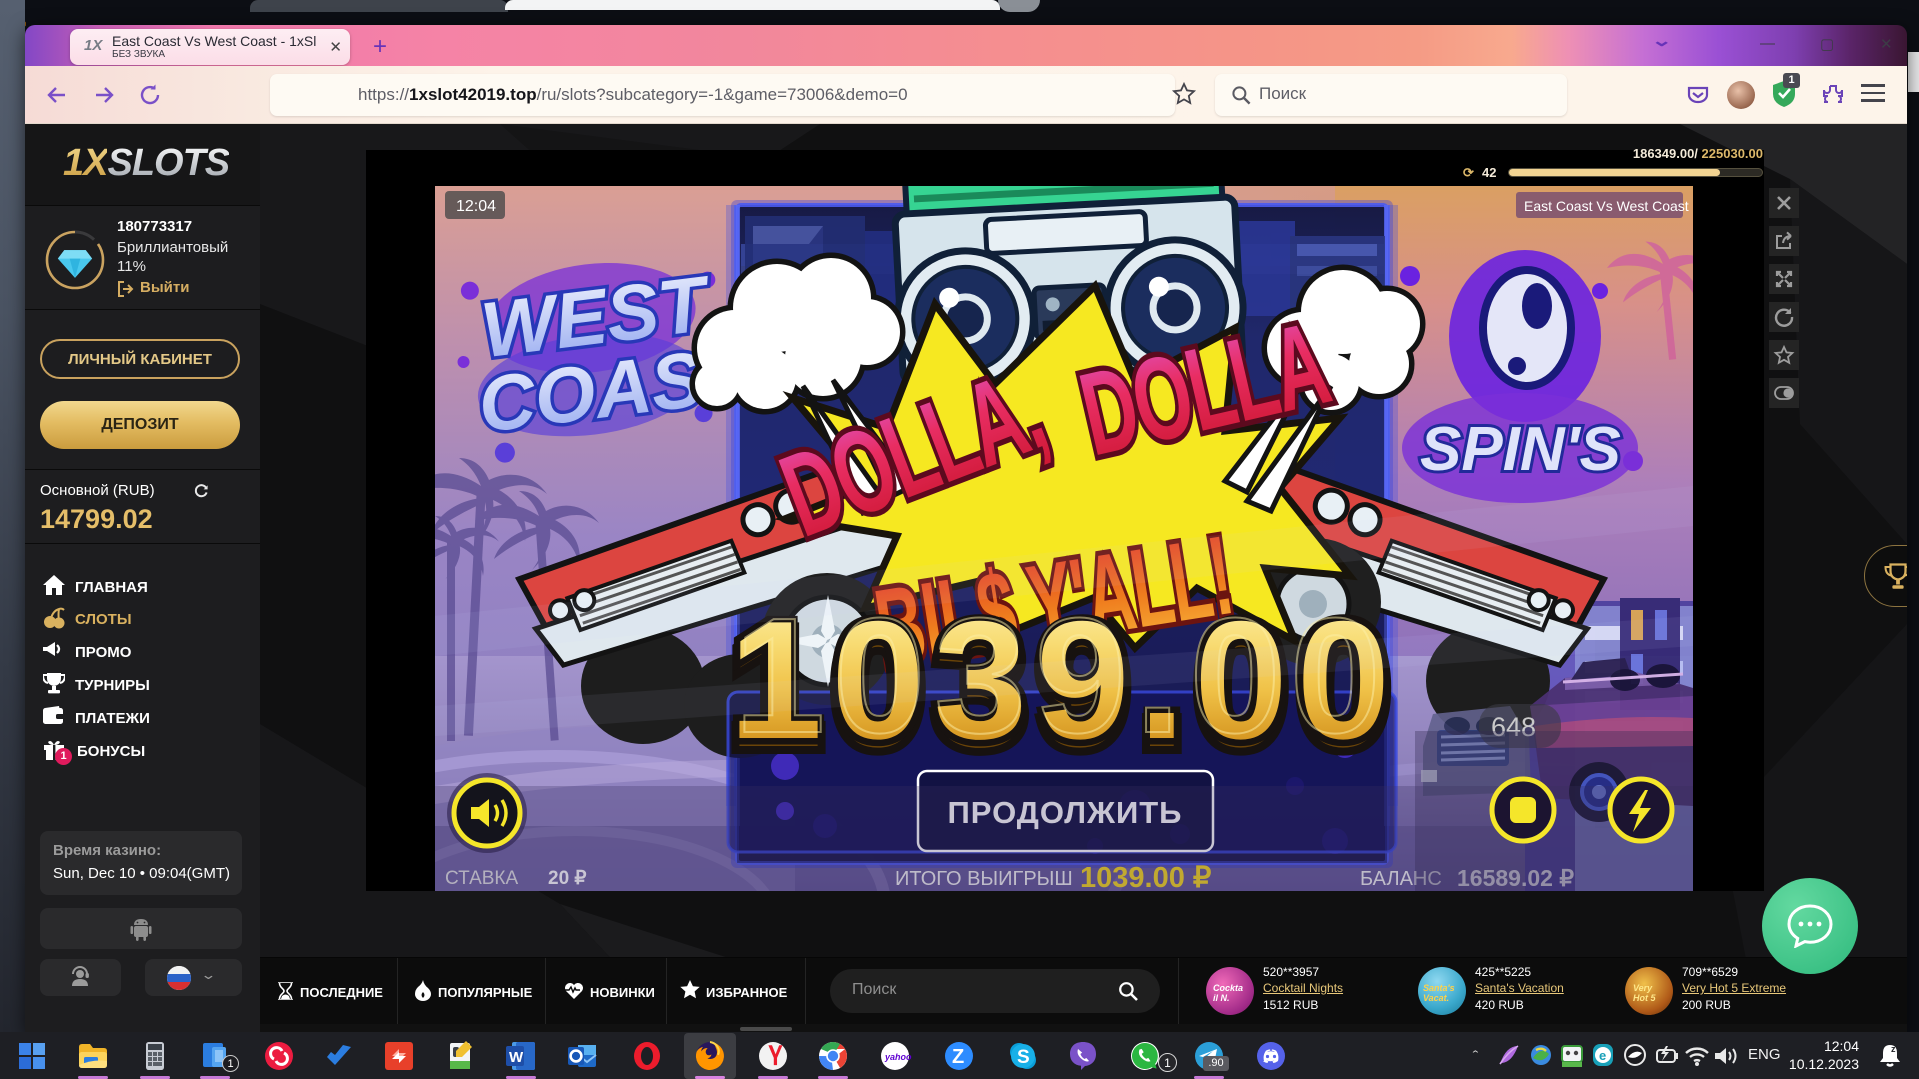 The height and width of the screenshot is (1079, 1919). I want to click on svg-text: S, so click(1023, 1057).